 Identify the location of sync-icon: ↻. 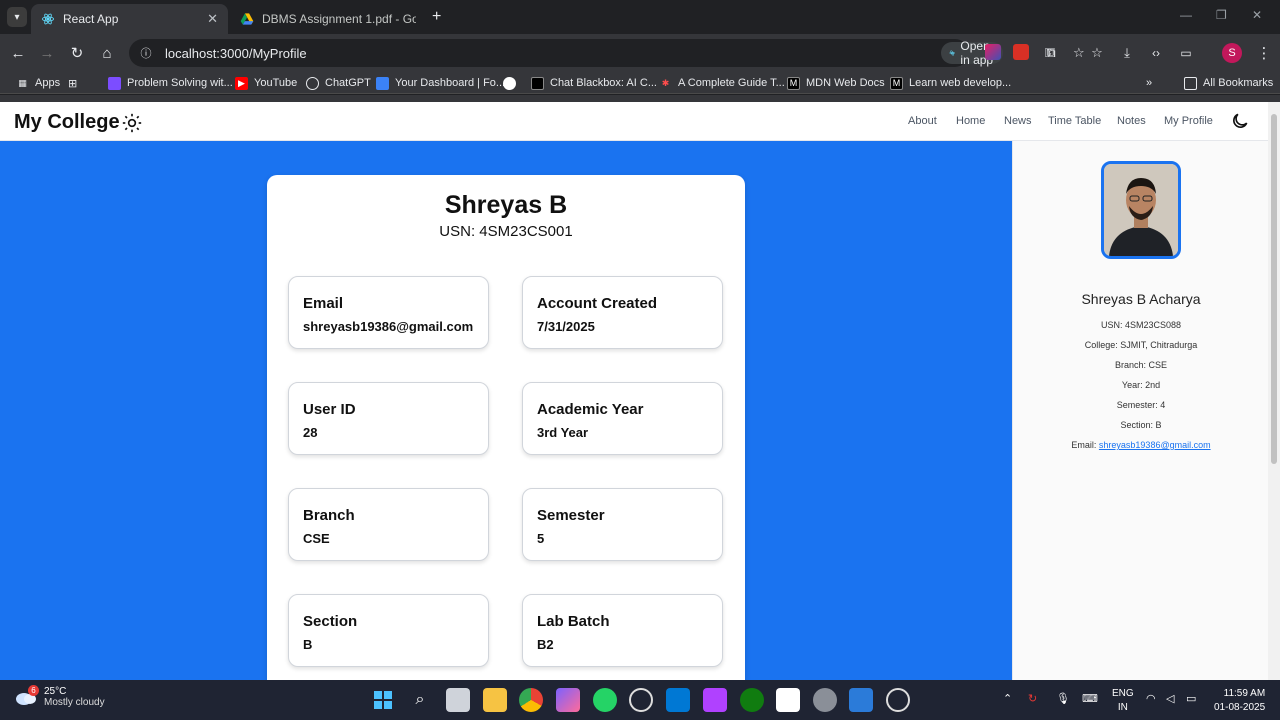
(1032, 698).